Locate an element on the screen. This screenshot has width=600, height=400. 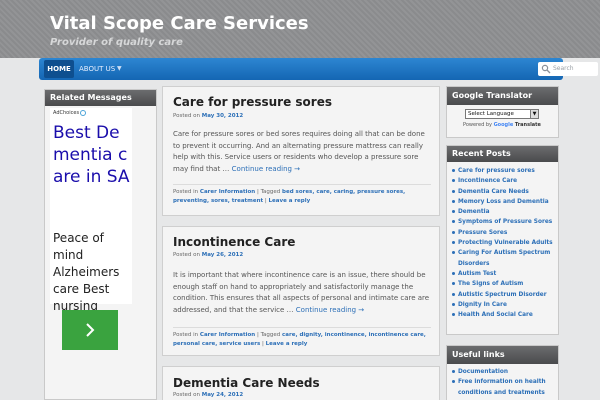
post-date: Posted on May 30, 2012 is located at coordinates (208, 116).